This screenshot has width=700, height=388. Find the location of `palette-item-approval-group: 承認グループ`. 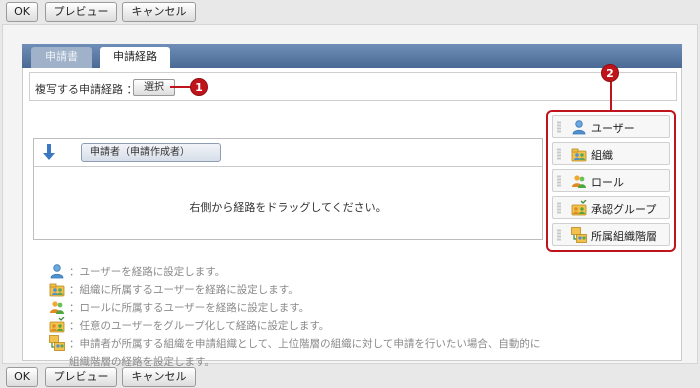

palette-item-approval-group: 承認グループ is located at coordinates (611, 207).